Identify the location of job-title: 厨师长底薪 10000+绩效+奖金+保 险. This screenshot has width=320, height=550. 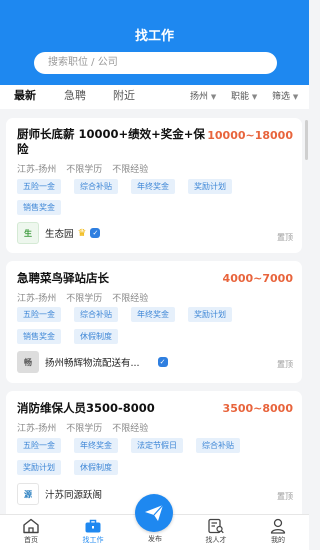
(111, 142).